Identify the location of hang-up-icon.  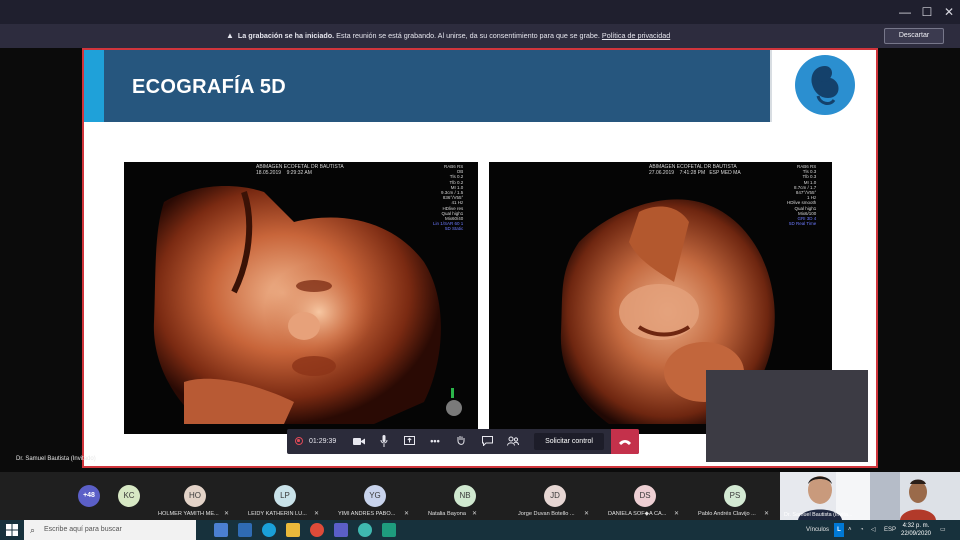
(625, 442).